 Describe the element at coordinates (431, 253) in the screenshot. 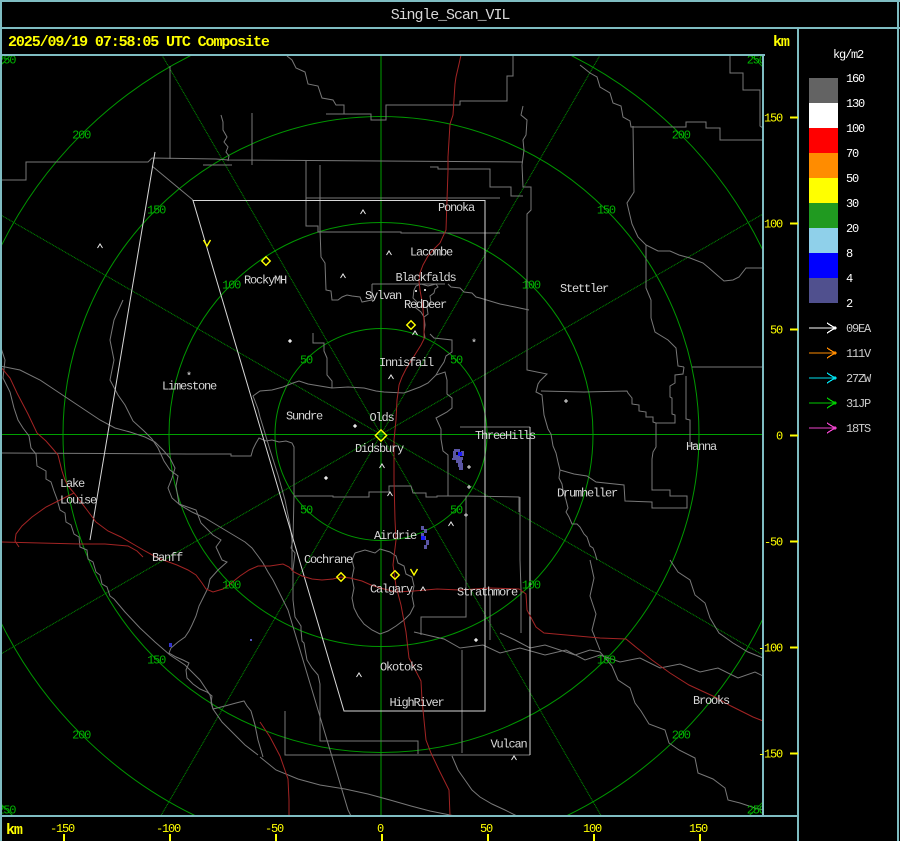

I see `svg-text: Lacombe` at that location.